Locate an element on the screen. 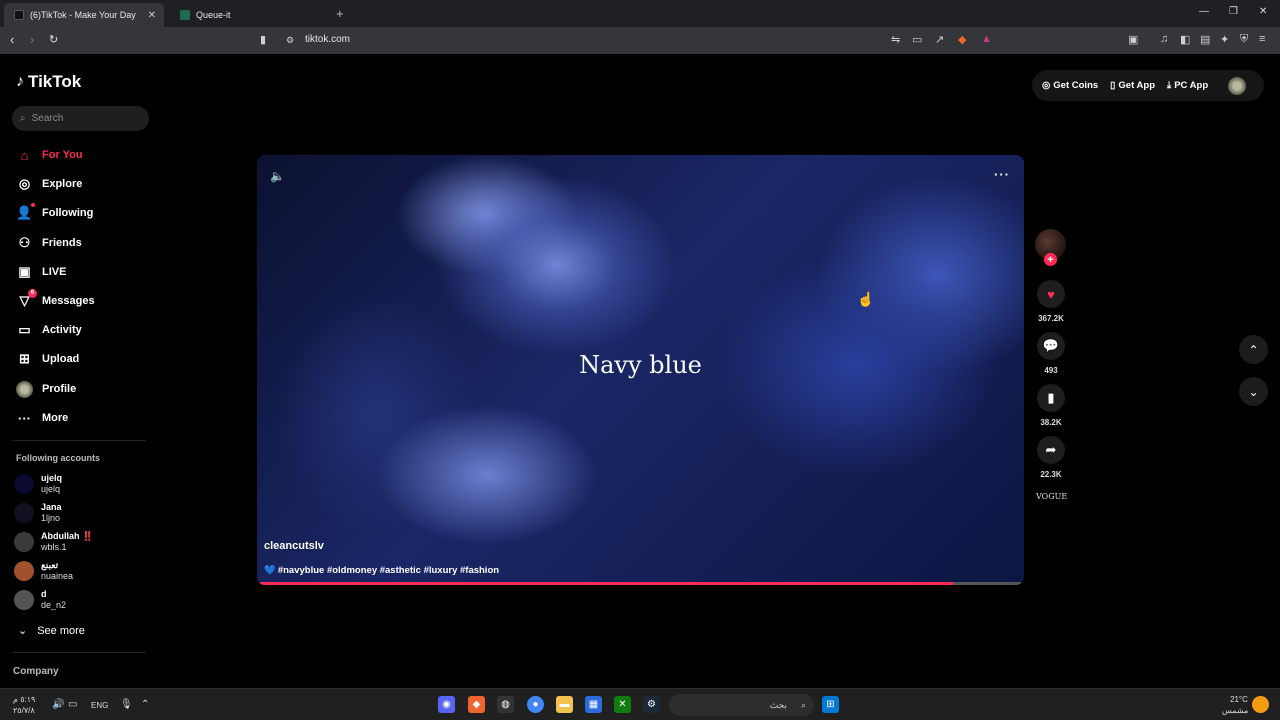  mic-tray-icon: 🎙 is located at coordinates (126, 704).